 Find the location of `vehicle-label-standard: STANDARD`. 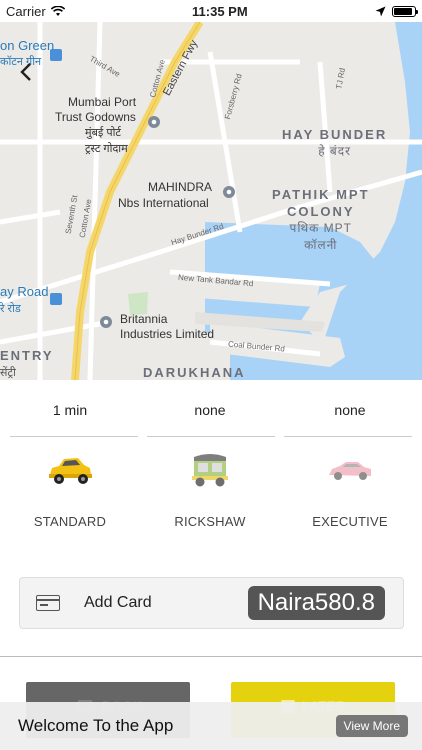

vehicle-label-standard: STANDARD is located at coordinates (70, 521).